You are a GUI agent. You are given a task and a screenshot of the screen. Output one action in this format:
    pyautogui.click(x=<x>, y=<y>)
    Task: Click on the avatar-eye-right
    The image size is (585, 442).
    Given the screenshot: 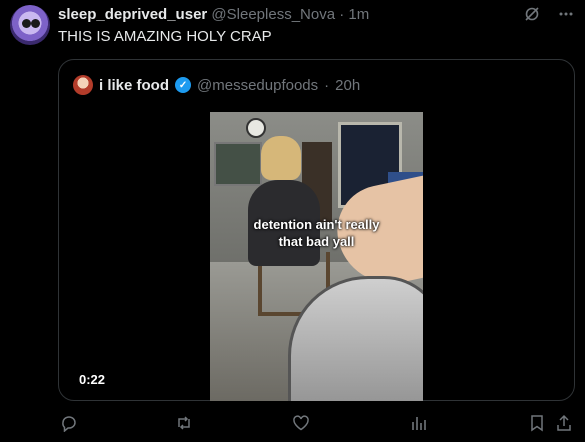 What is the action you would take?
    pyautogui.click(x=35, y=23)
    